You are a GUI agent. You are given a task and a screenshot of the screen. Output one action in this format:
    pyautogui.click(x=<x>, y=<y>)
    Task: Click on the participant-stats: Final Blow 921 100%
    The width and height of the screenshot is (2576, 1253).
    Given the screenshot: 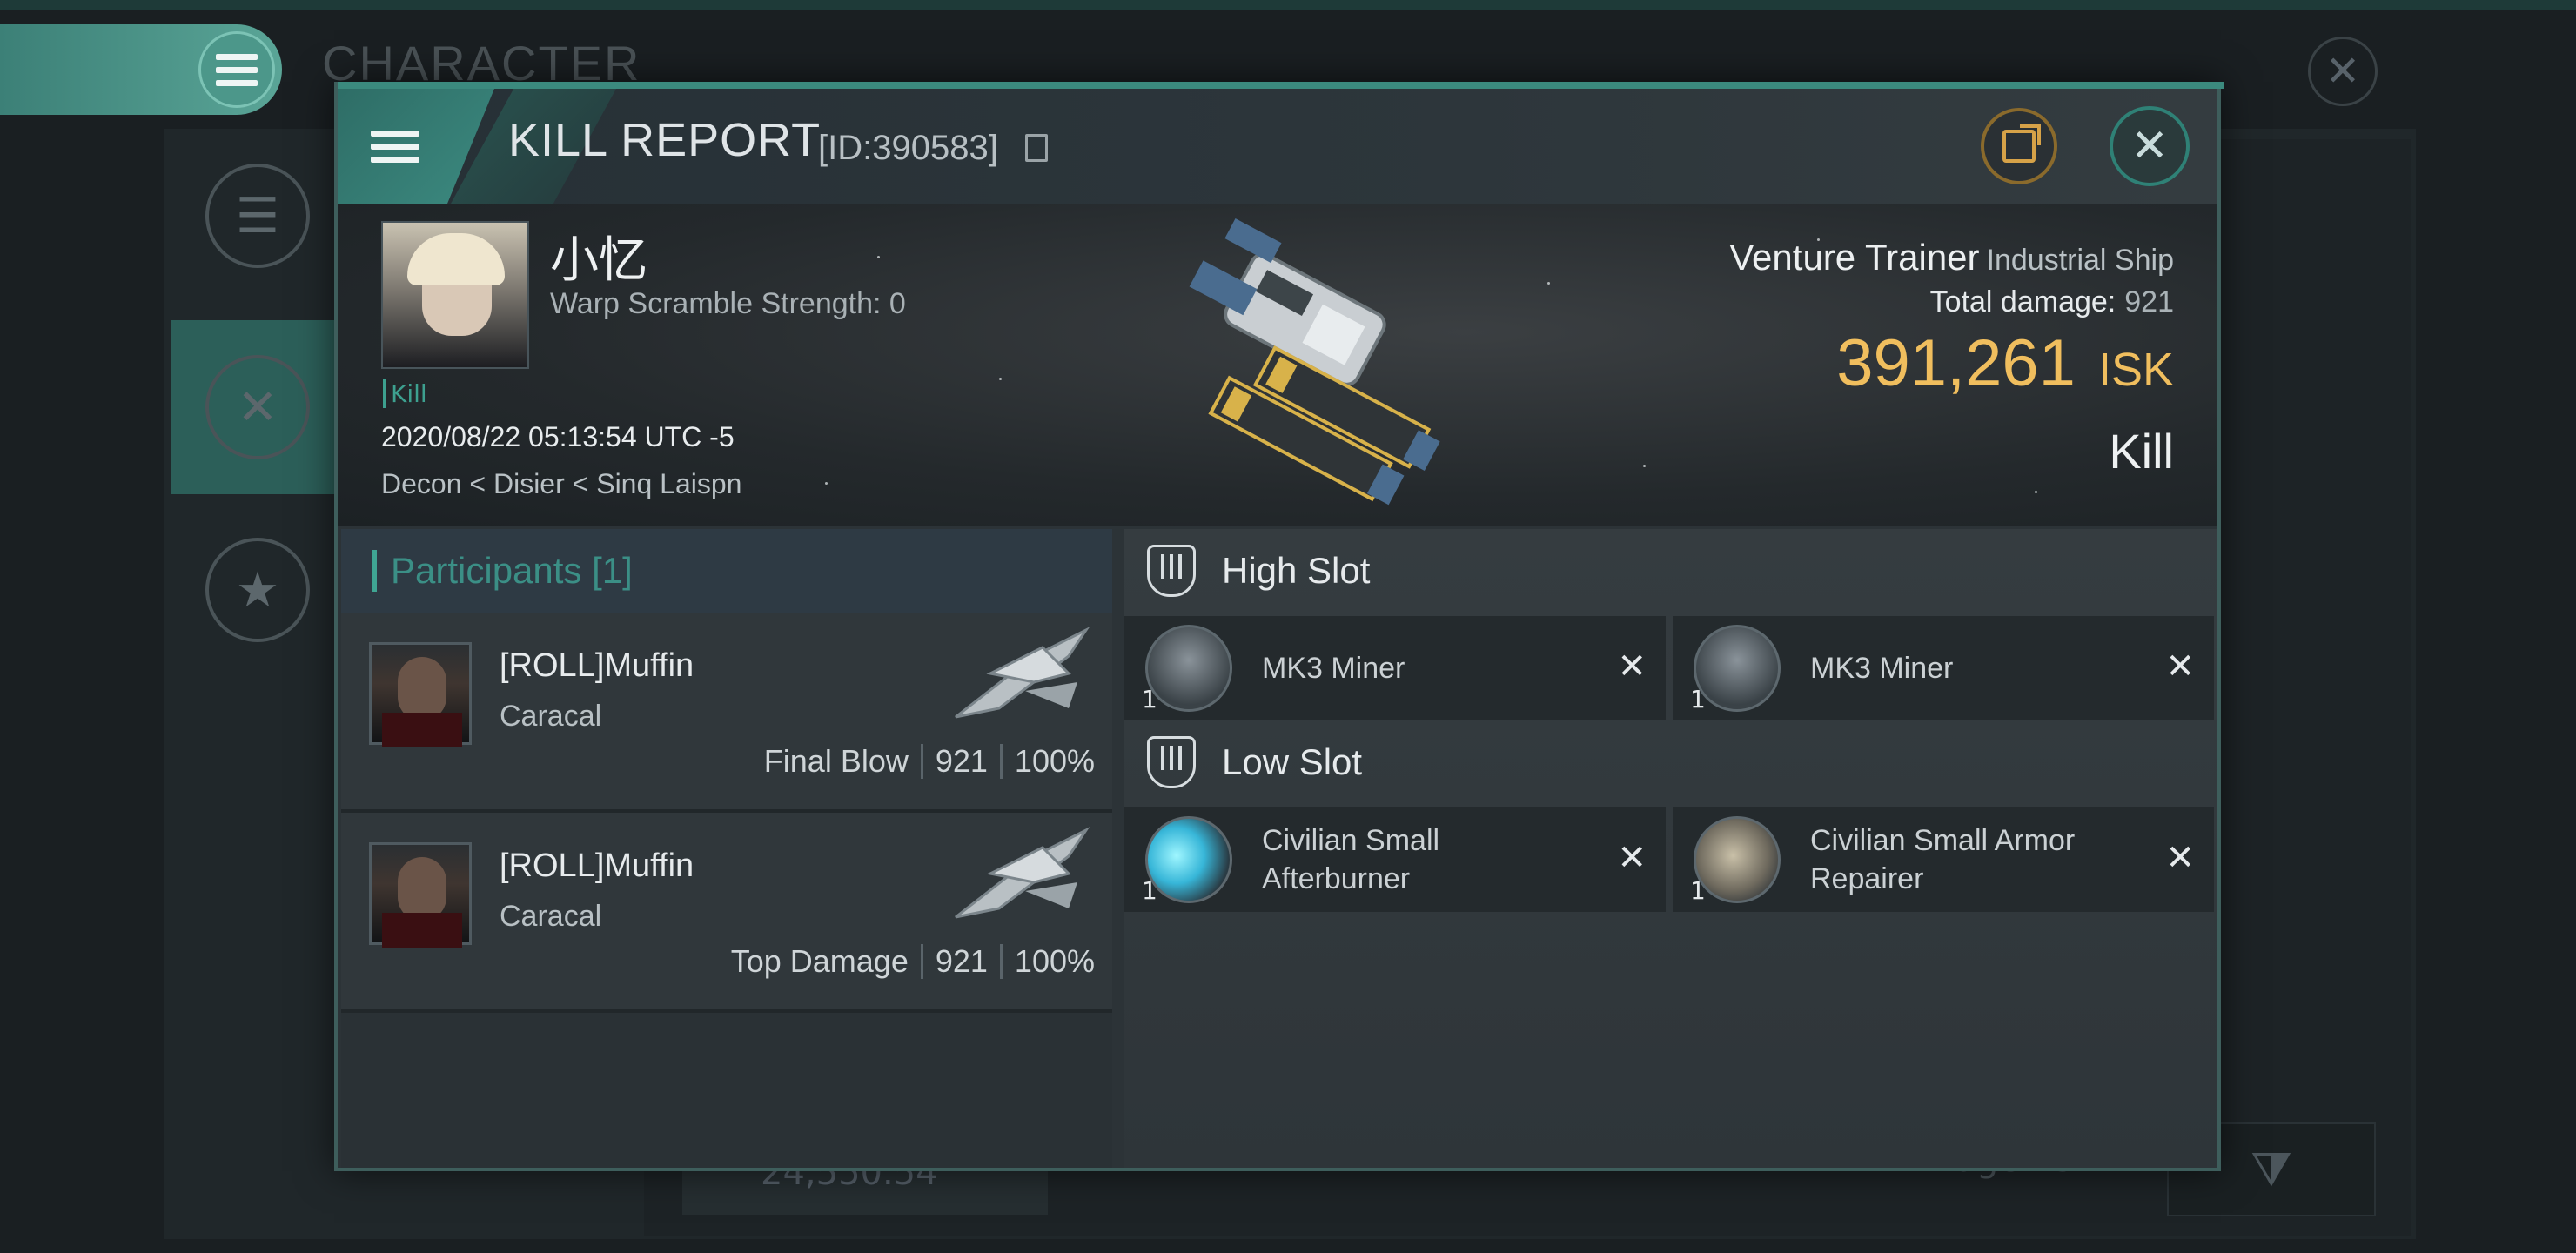 What is the action you would take?
    pyautogui.click(x=929, y=761)
    